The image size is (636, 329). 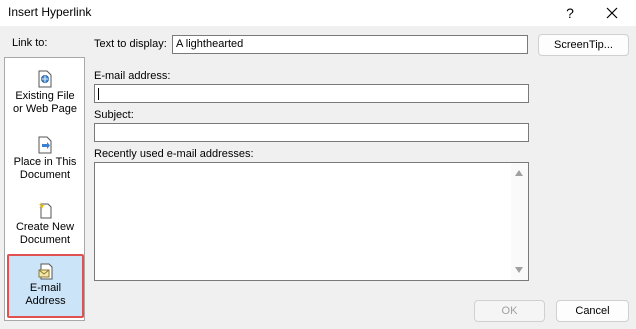 I want to click on subject-input, so click(x=311, y=132).